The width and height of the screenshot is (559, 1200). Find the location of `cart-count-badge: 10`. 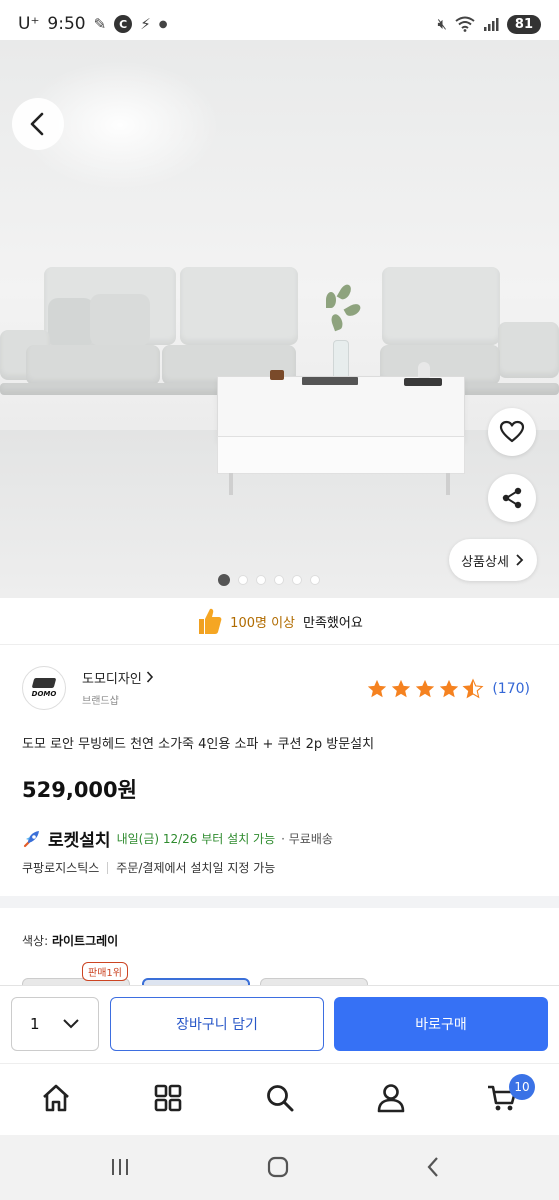

cart-count-badge: 10 is located at coordinates (522, 1087).